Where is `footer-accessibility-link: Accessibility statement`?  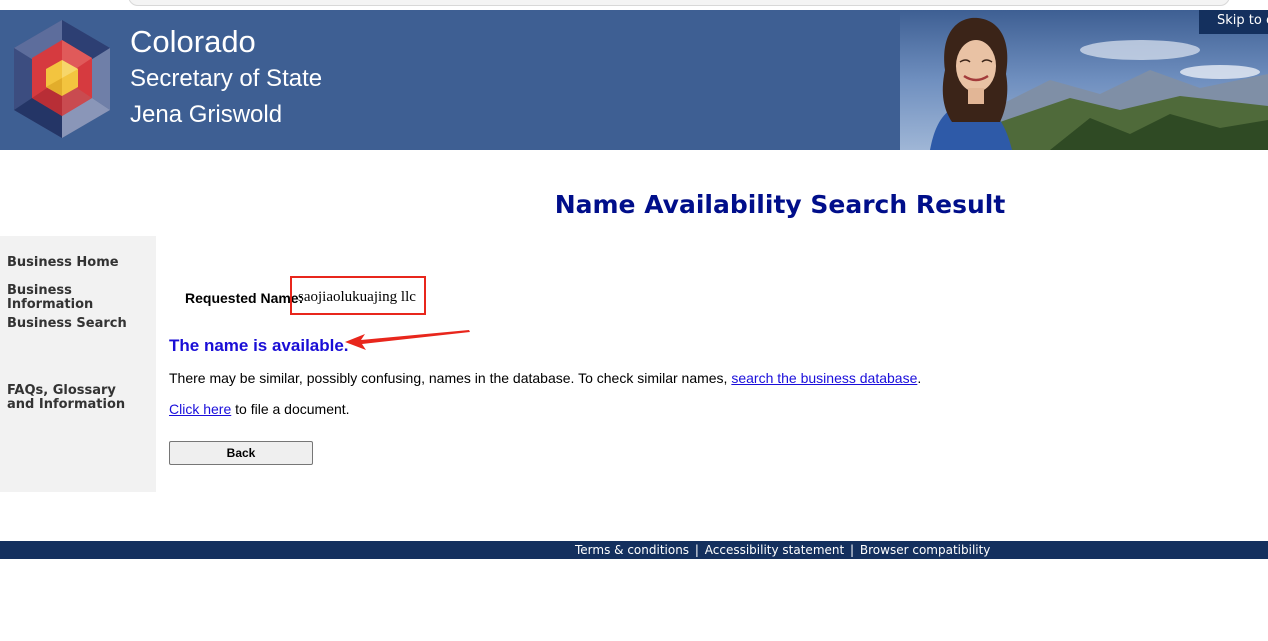
footer-accessibility-link: Accessibility statement is located at coordinates (774, 550).